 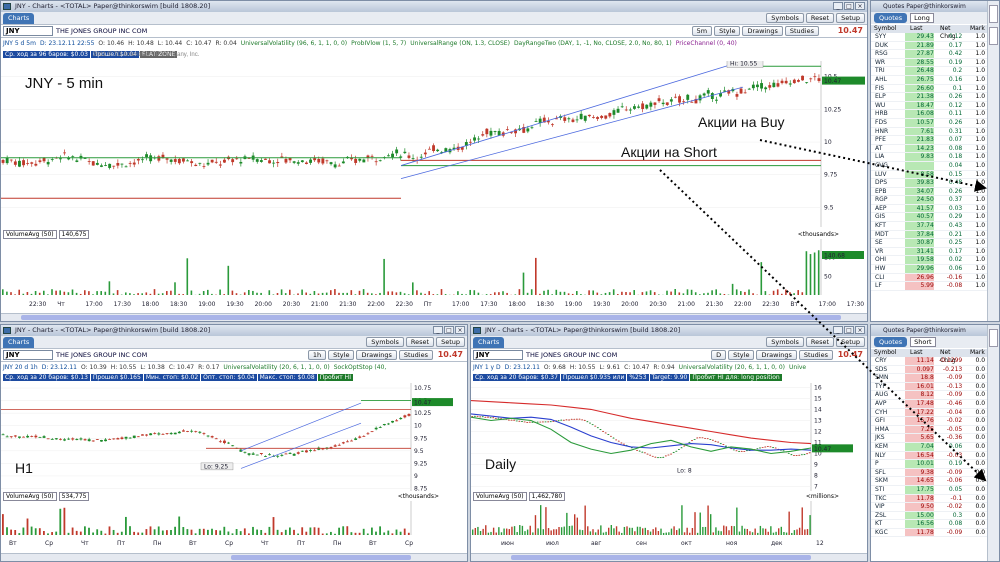 What do you see at coordinates (929, 132) in the screenshot?
I see `quote-row: HNR 7.61 0.31 1.0` at bounding box center [929, 132].